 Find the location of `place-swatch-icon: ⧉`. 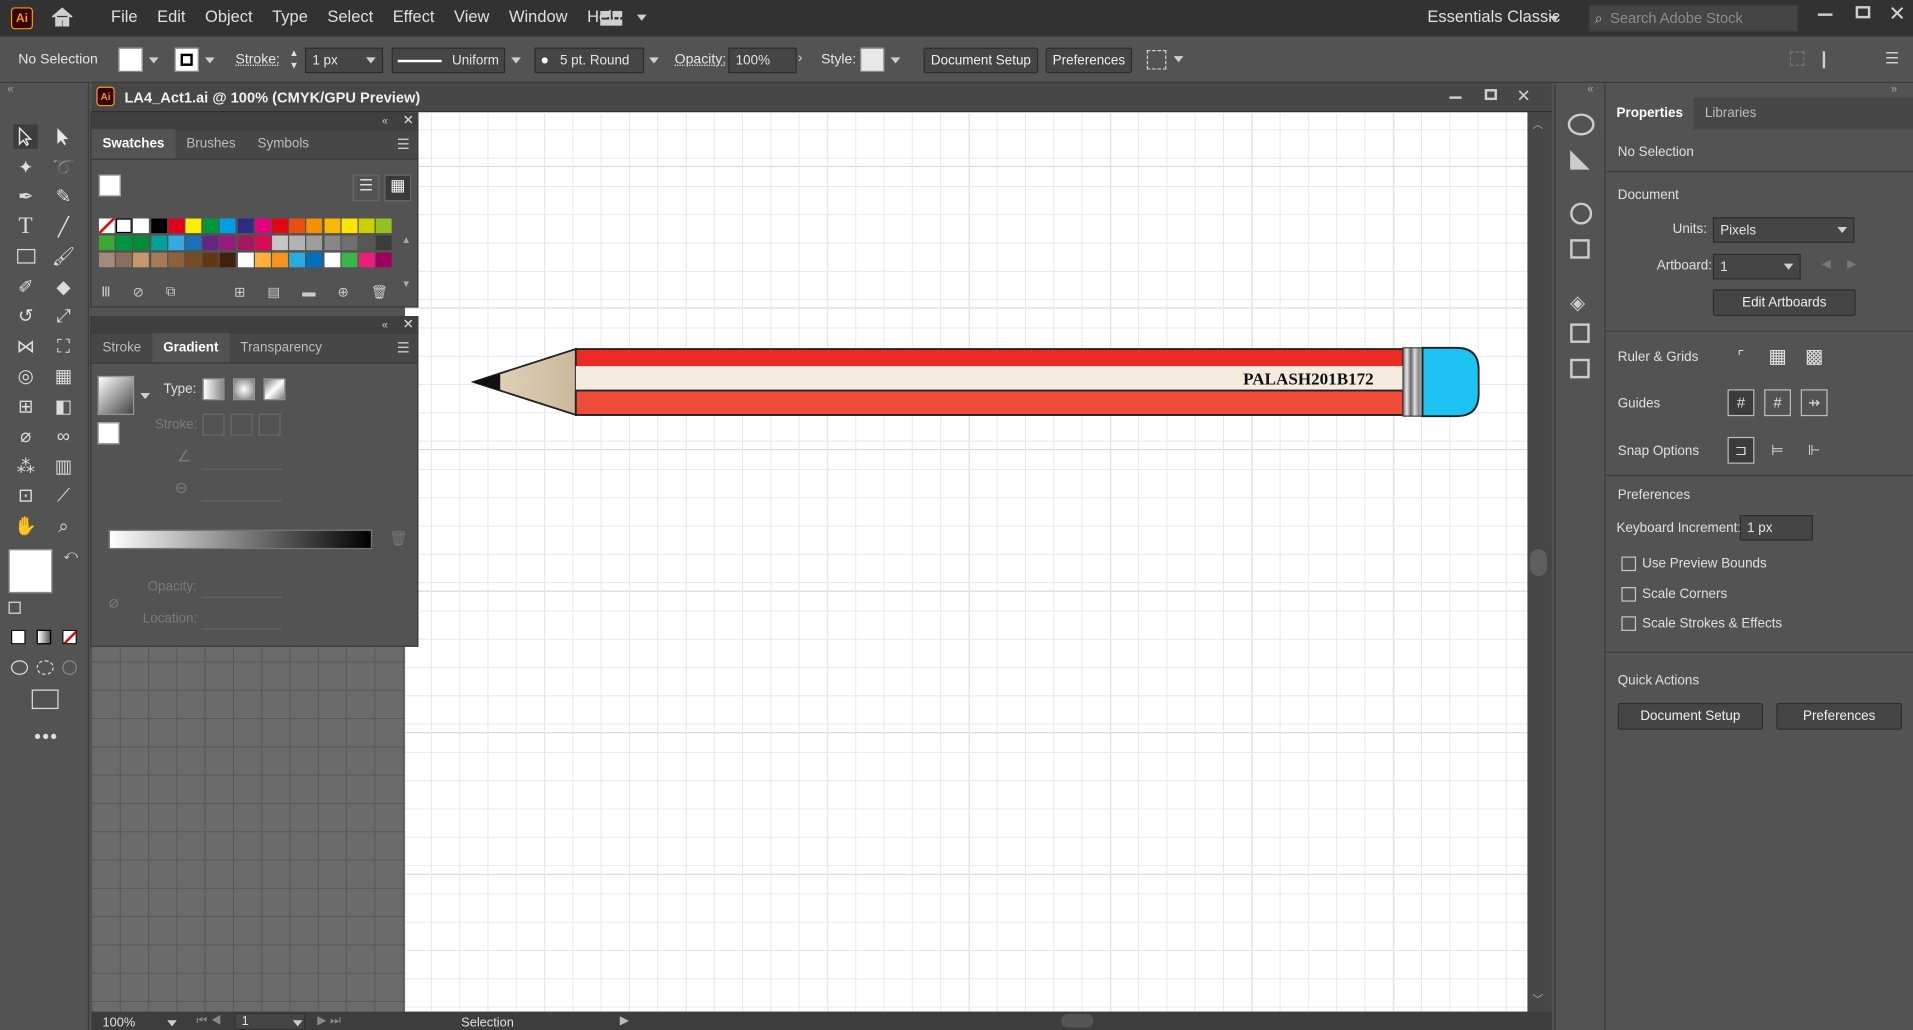

place-swatch-icon: ⧉ is located at coordinates (171, 292).